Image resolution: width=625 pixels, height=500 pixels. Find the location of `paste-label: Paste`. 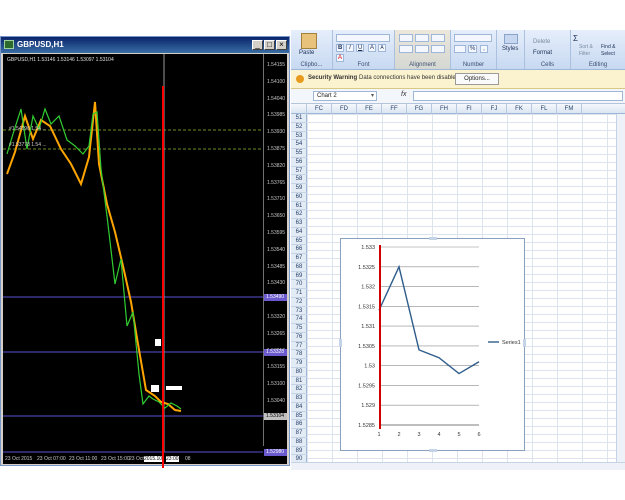

paste-label: Paste is located at coordinates (306, 53).